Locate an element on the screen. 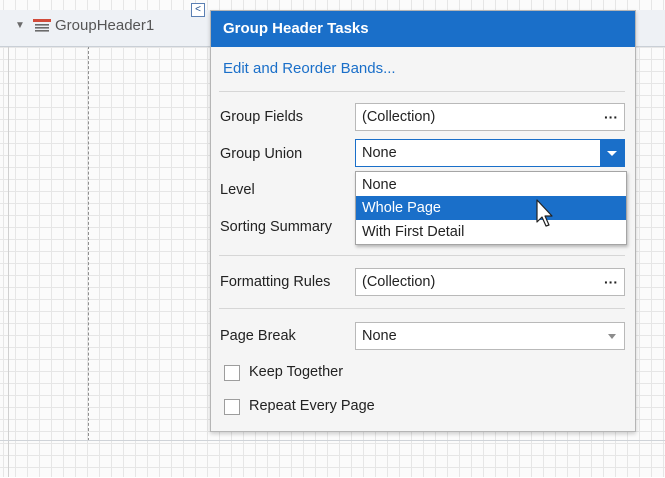  keep-together-label: Keep Together is located at coordinates (296, 372).